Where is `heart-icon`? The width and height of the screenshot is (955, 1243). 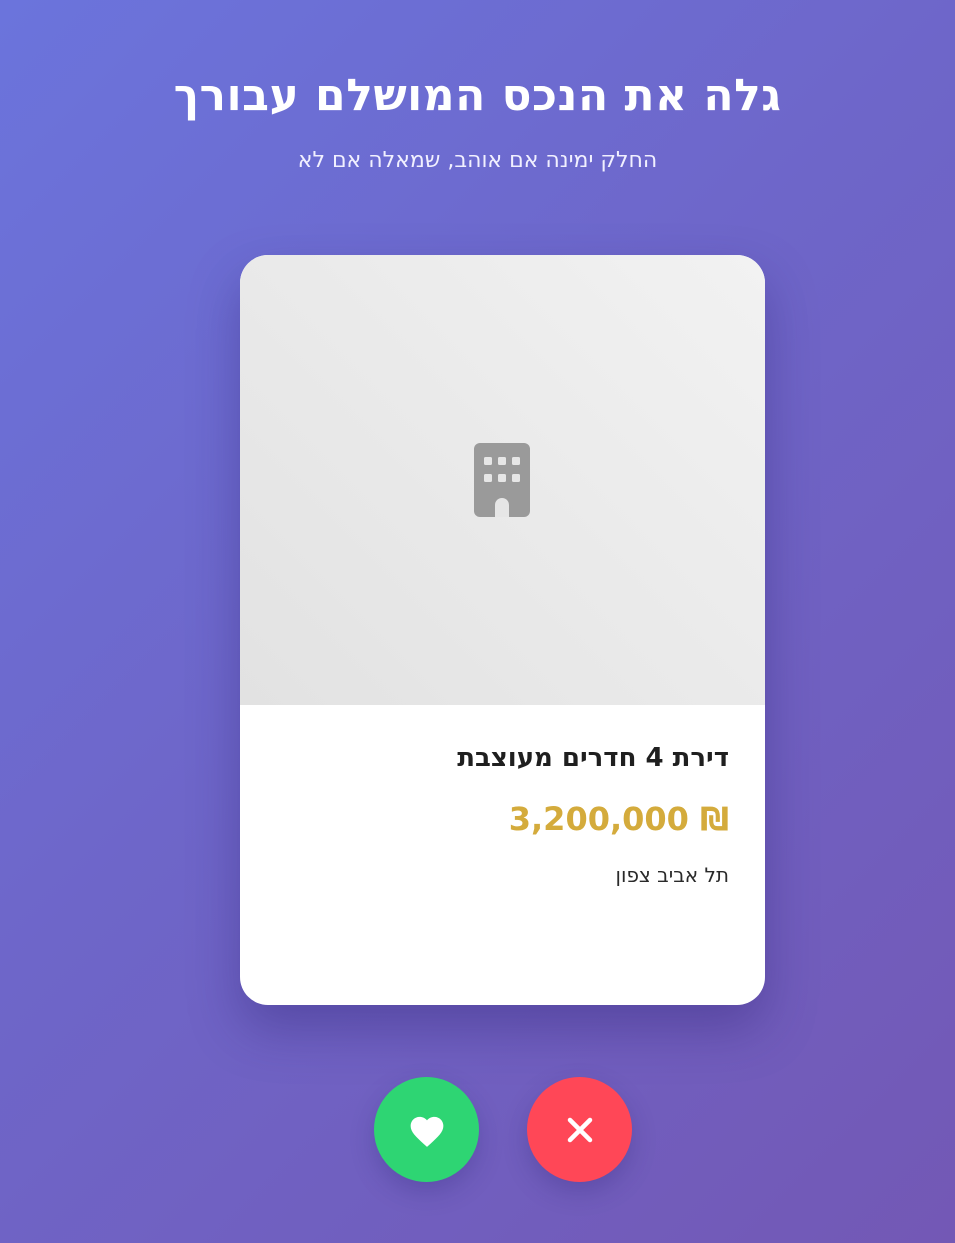
heart-icon is located at coordinates (426, 1131).